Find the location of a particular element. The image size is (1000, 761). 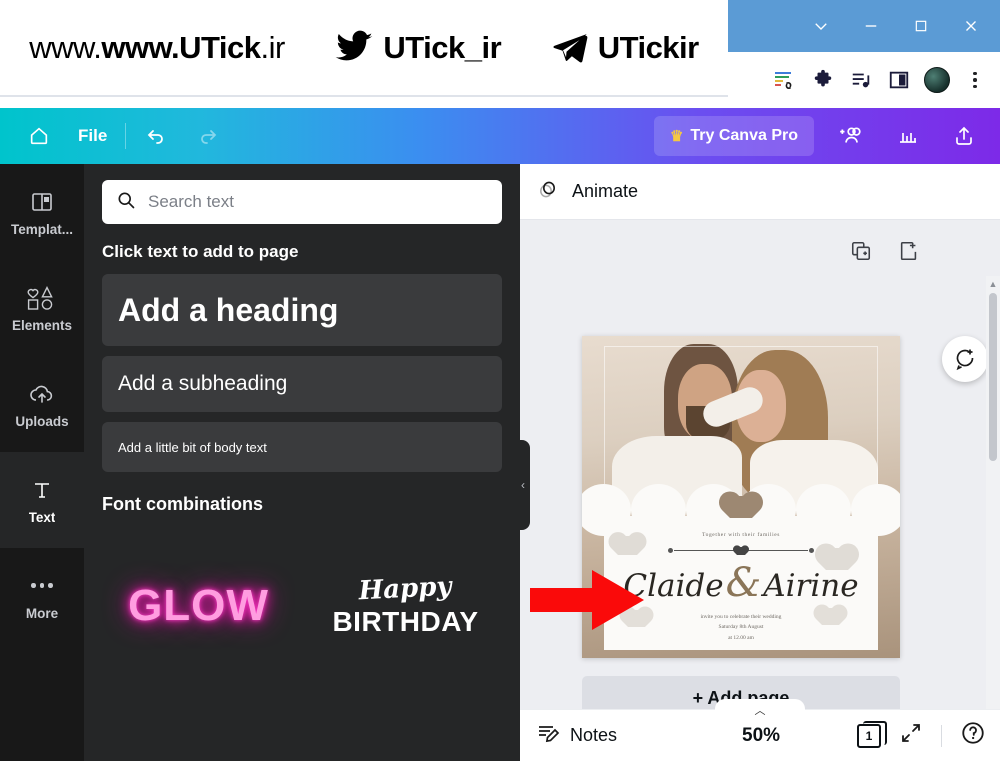

more-dots-icon is located at coordinates (42, 586).